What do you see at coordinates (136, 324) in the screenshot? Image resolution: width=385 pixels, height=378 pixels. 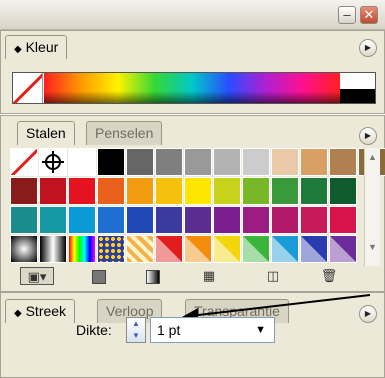 I see `stepper-up-icon: ▲` at bounding box center [136, 324].